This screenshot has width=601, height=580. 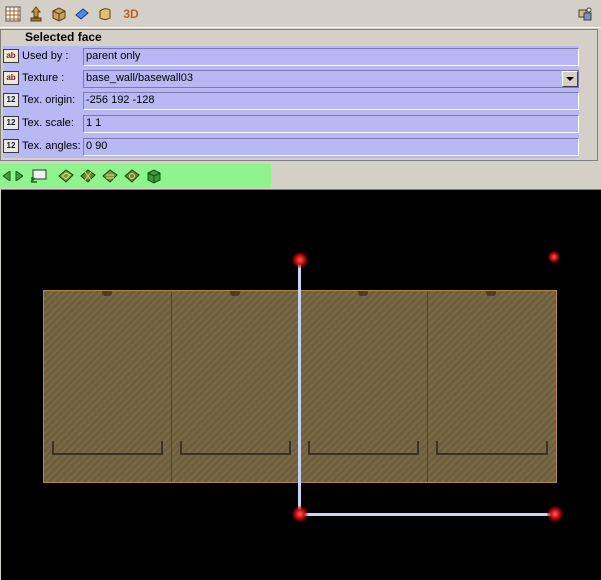 What do you see at coordinates (110, 176) in the screenshot?
I see `texture-op-3-icon` at bounding box center [110, 176].